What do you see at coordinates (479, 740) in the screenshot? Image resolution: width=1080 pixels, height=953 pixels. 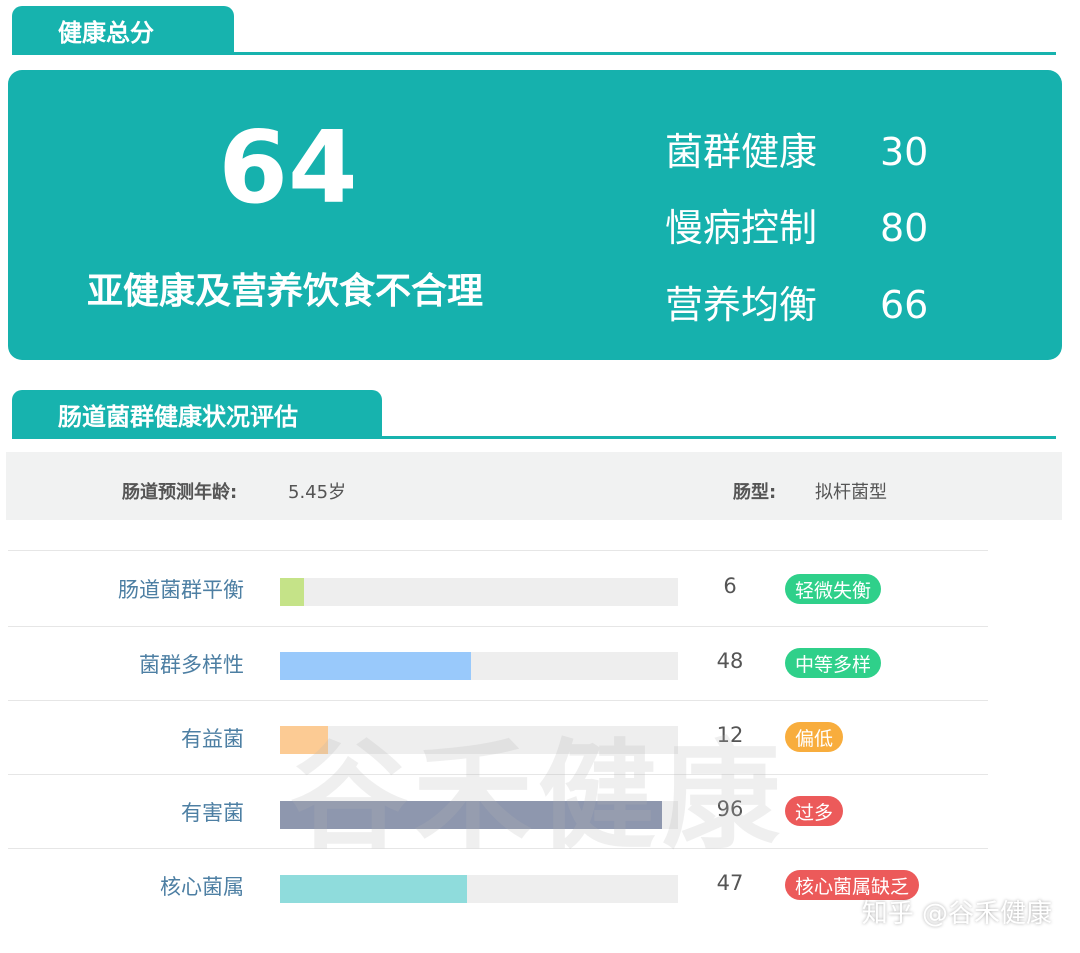 I see `bar-track-beneficial` at bounding box center [479, 740].